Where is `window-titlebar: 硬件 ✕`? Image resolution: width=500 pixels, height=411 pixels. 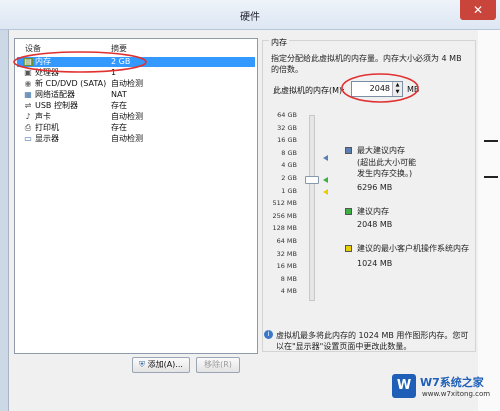
window-titlebar: 硬件 ✕ is located at coordinates (250, 15).